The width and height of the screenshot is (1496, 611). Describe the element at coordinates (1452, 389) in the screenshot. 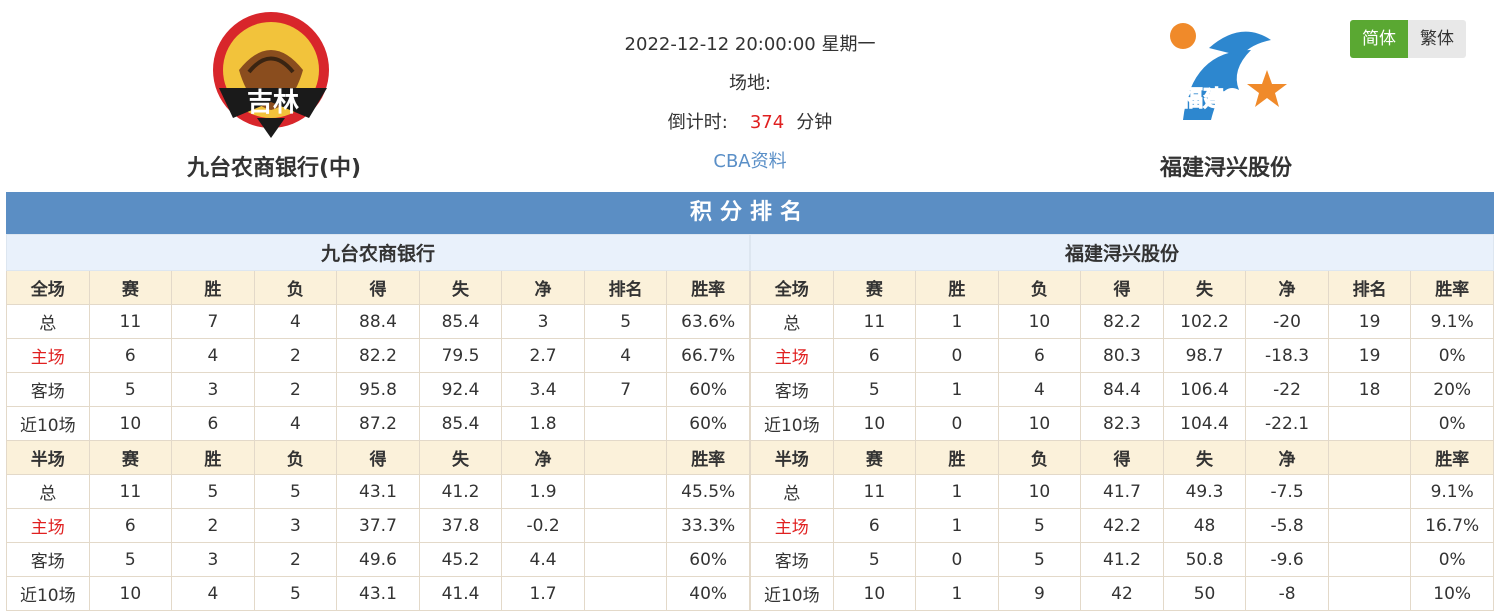

I see `stat-cell: 20%` at that location.